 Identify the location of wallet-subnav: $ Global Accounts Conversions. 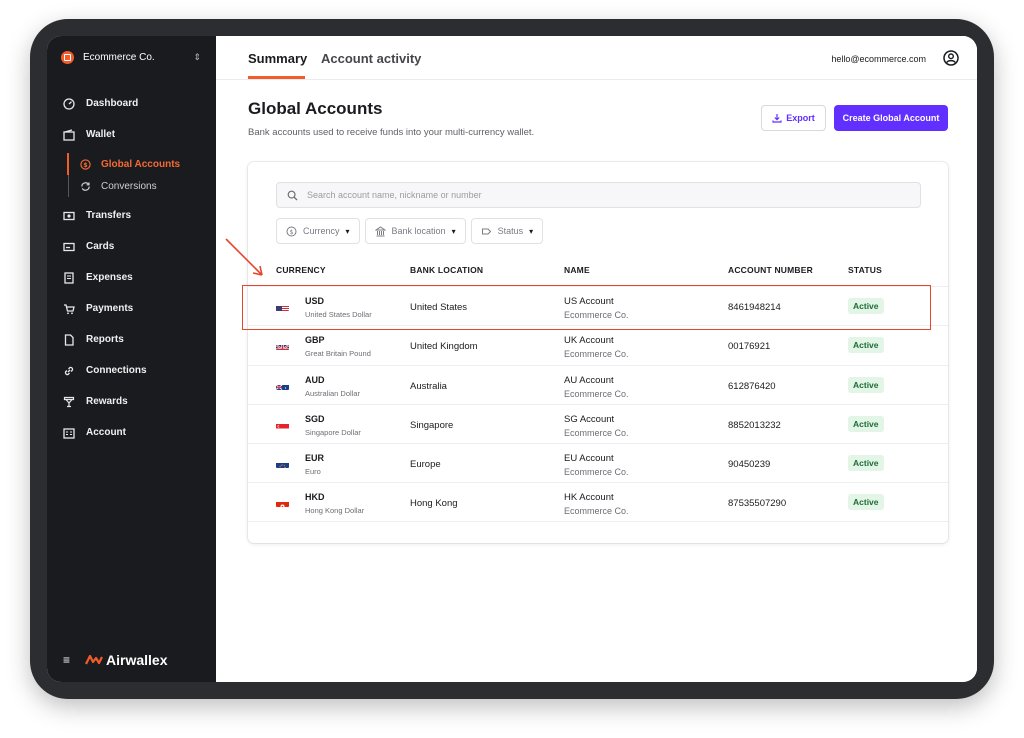
(141, 175).